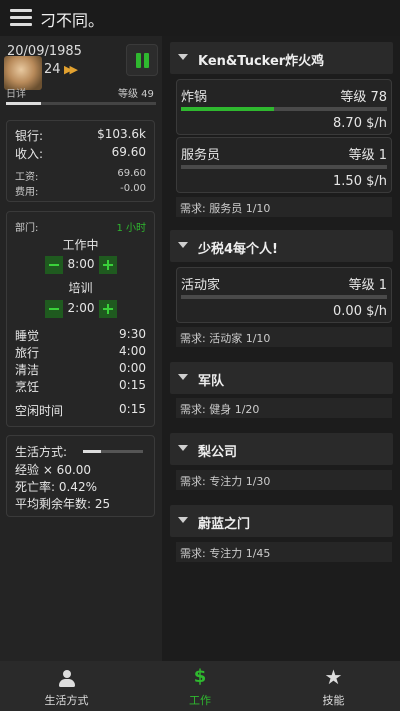 The width and height of the screenshot is (400, 711). What do you see at coordinates (121, 134) in the screenshot?
I see `bank-value: $103.6k` at bounding box center [121, 134].